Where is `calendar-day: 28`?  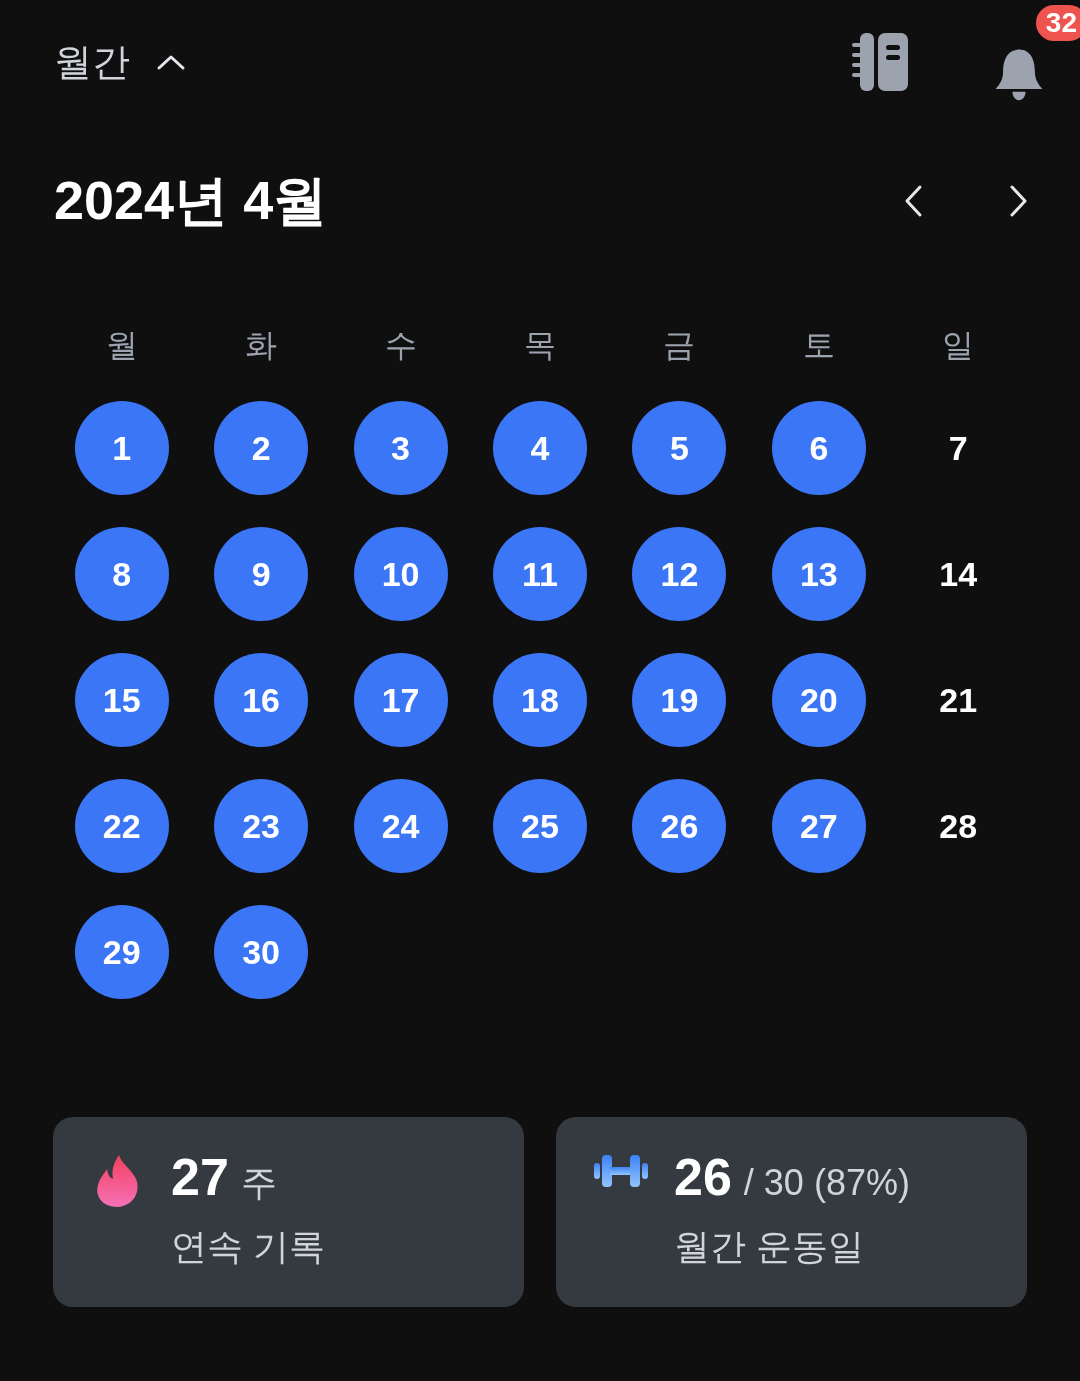 calendar-day: 28 is located at coordinates (958, 826).